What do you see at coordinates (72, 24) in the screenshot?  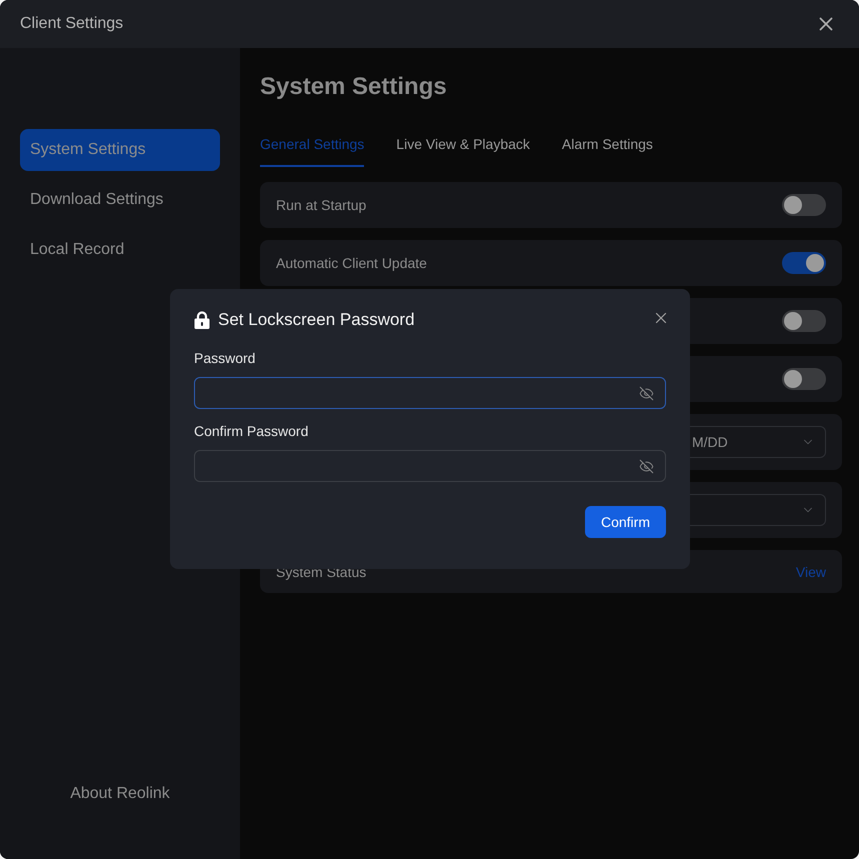 I see `window-title: Client Settings` at bounding box center [72, 24].